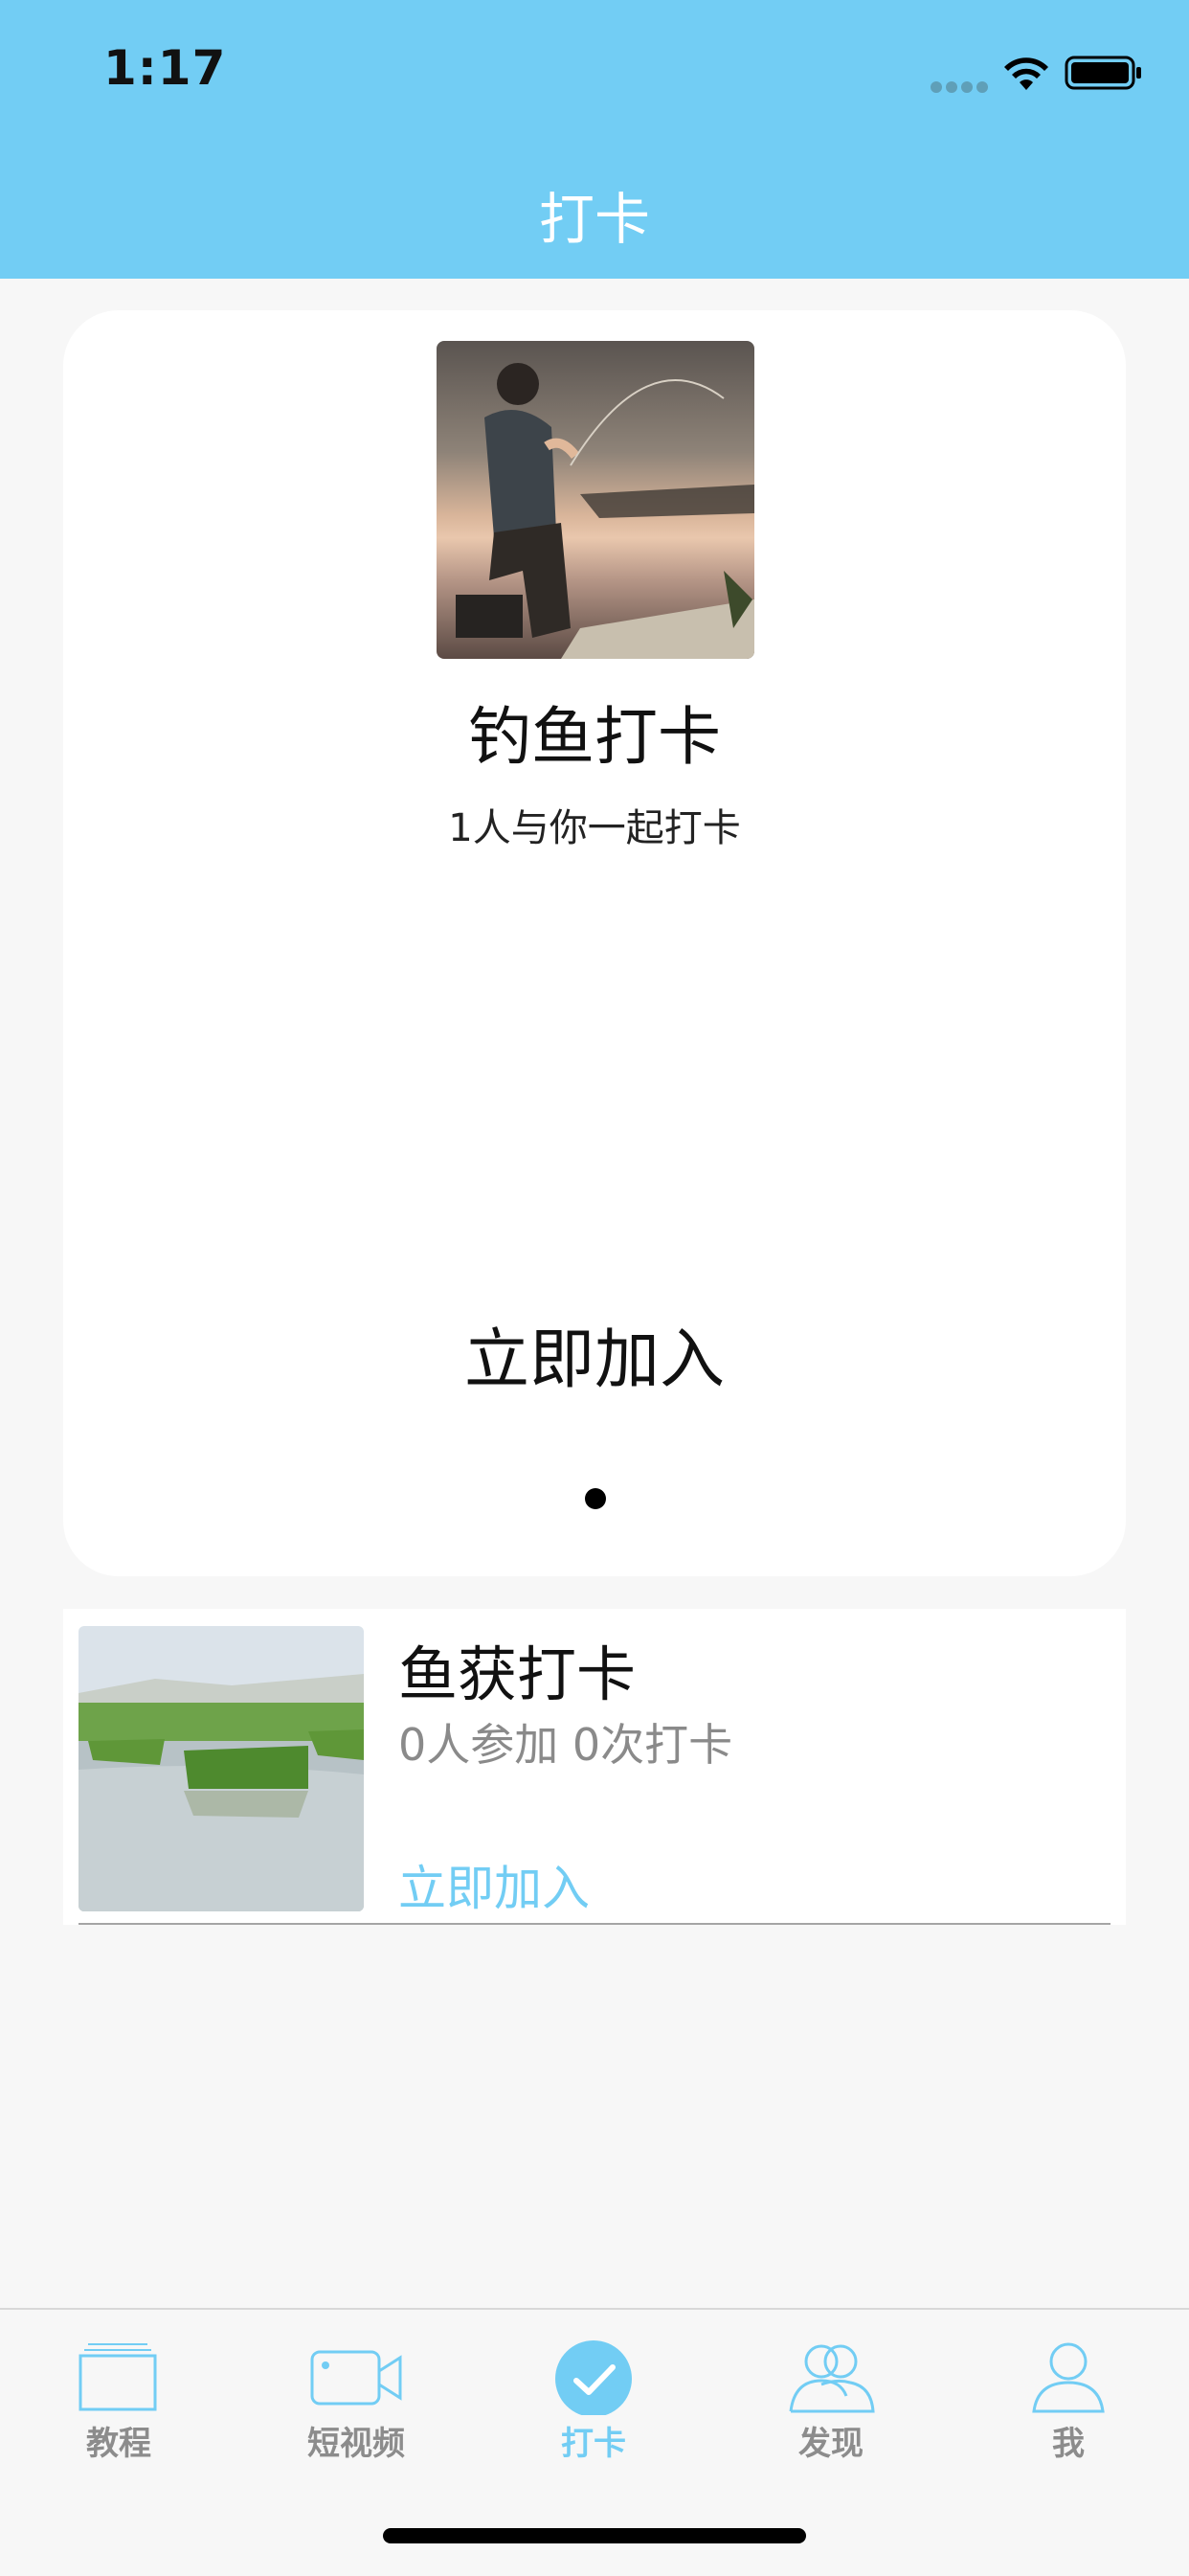 Image resolution: width=1189 pixels, height=2576 pixels. What do you see at coordinates (593, 2444) in the screenshot?
I see `tab-label: 打卡` at bounding box center [593, 2444].